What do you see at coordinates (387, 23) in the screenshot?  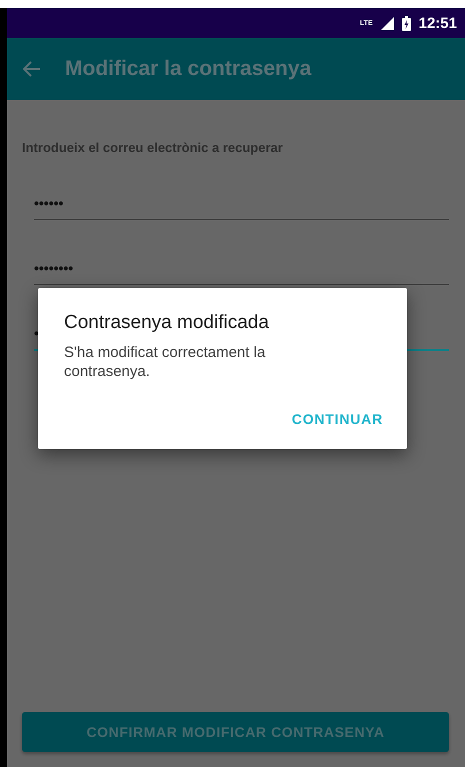 I see `signal-icon` at bounding box center [387, 23].